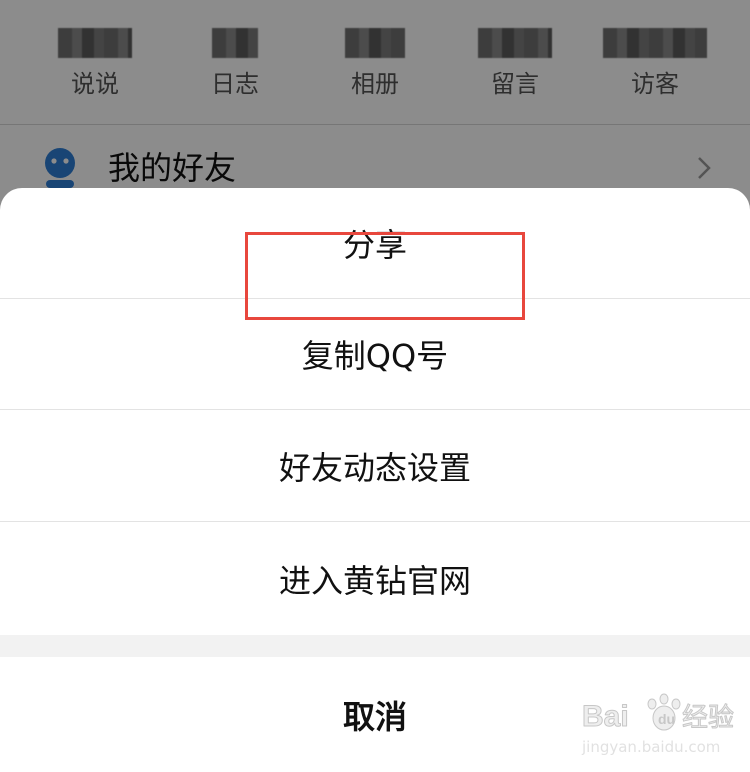 The image size is (750, 772). I want to click on copy-qq-number-option: 复制QQ号, so click(375, 354).